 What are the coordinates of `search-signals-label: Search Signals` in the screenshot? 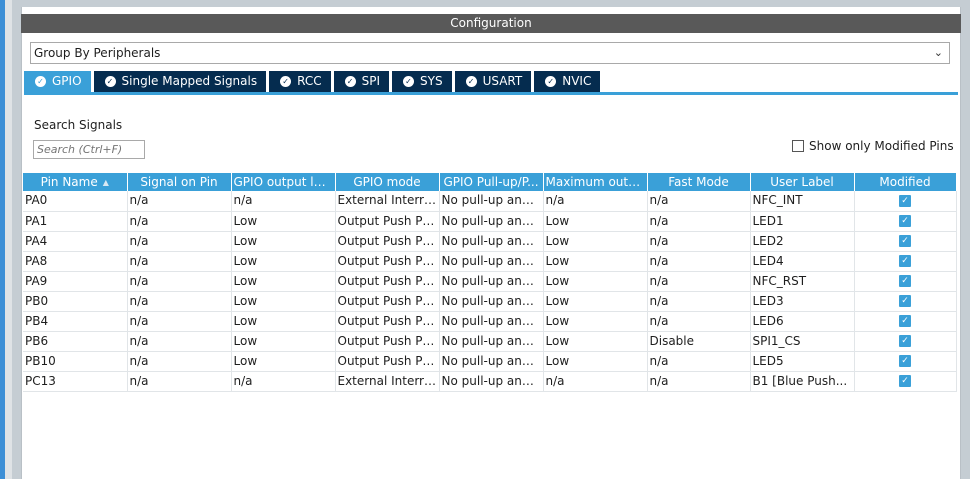 It's located at (78, 125).